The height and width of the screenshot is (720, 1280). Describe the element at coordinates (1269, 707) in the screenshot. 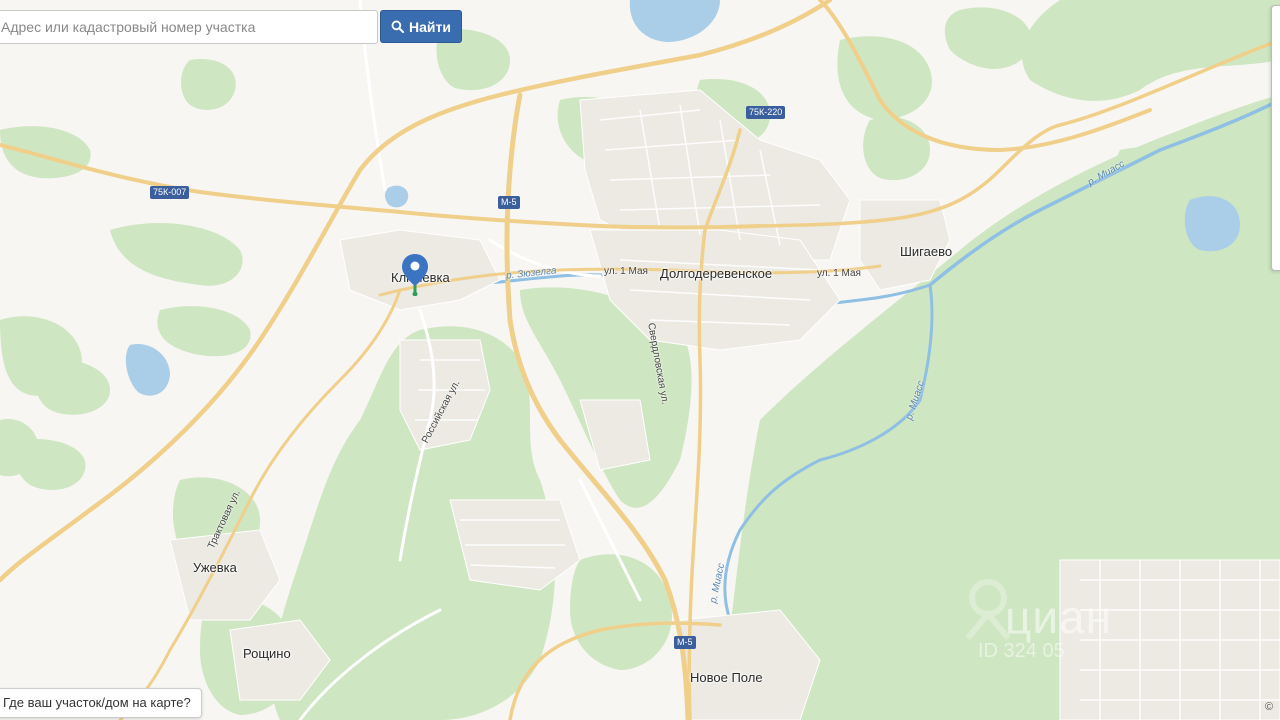

I see `map-copyright: ©` at that location.